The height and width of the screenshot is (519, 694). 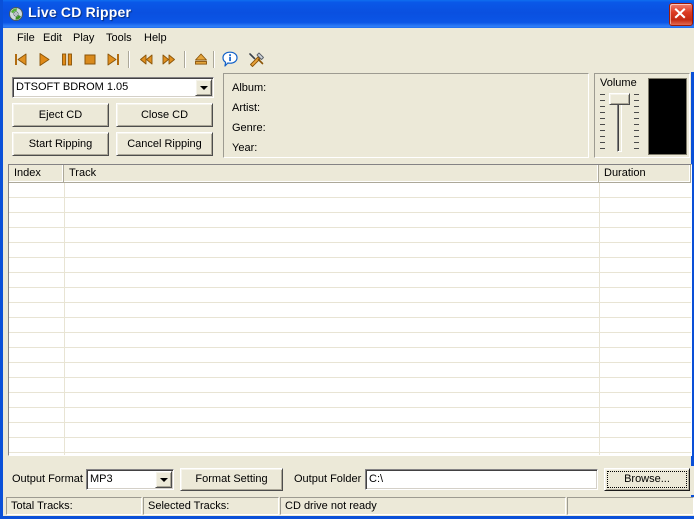 What do you see at coordinates (667, 116) in the screenshot?
I see `volume-display` at bounding box center [667, 116].